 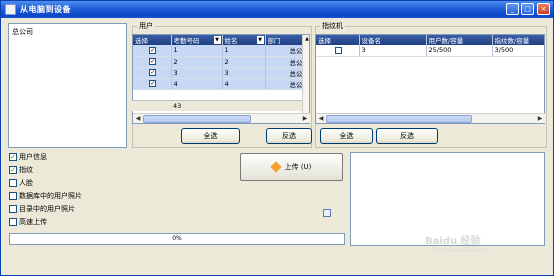 I want to click on col-fingerprint-capacity: 指纹数/容量, so click(x=518, y=40).